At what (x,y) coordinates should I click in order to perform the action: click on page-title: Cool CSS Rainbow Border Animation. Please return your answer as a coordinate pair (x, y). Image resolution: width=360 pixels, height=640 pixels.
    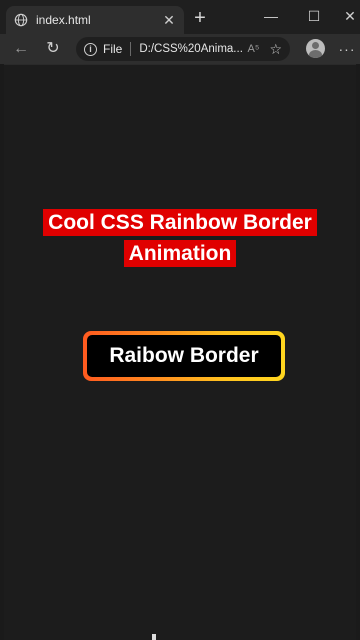
    Looking at the image, I should click on (180, 238).